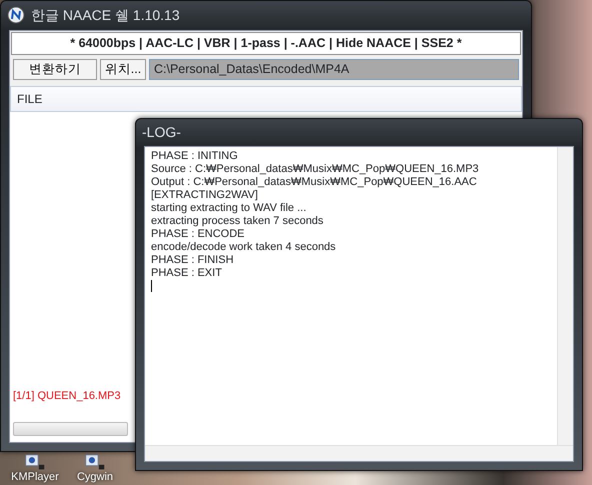 The height and width of the screenshot is (485, 592). What do you see at coordinates (565, 296) in the screenshot?
I see `vertical-scrollbar` at bounding box center [565, 296].